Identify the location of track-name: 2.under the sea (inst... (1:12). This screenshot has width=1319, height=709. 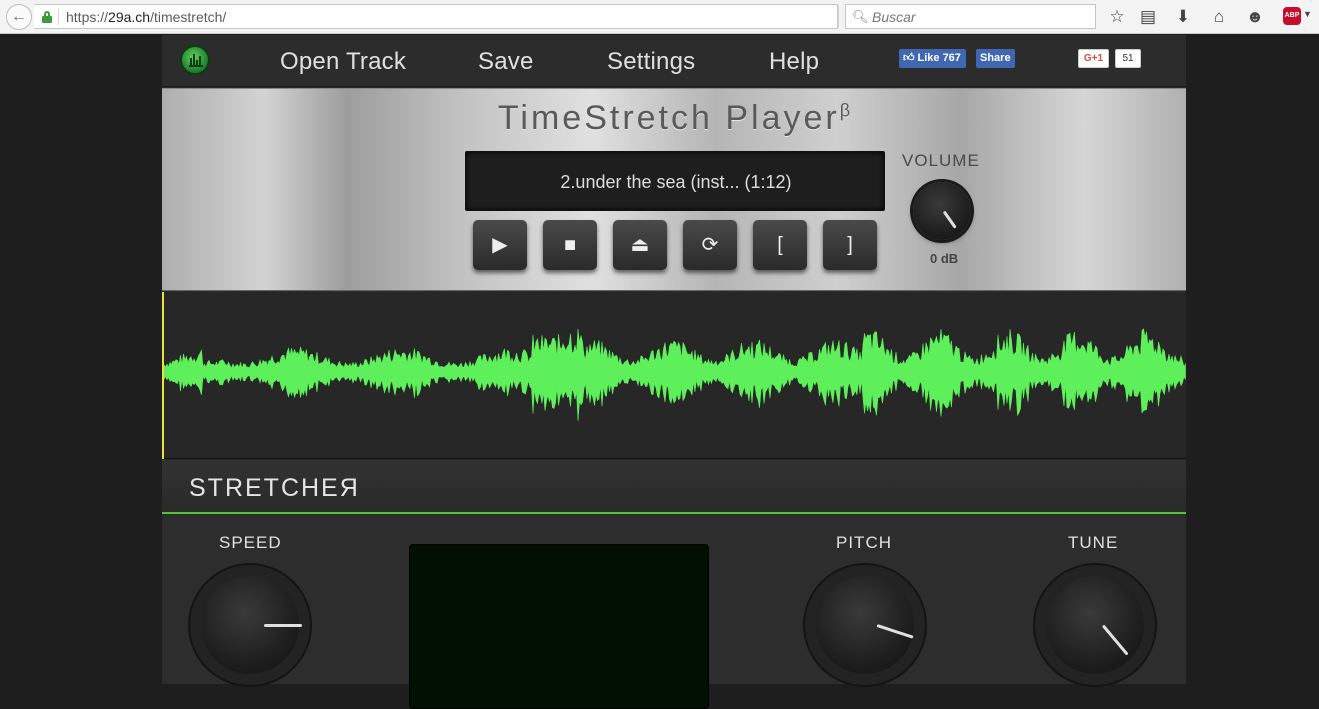
(676, 182).